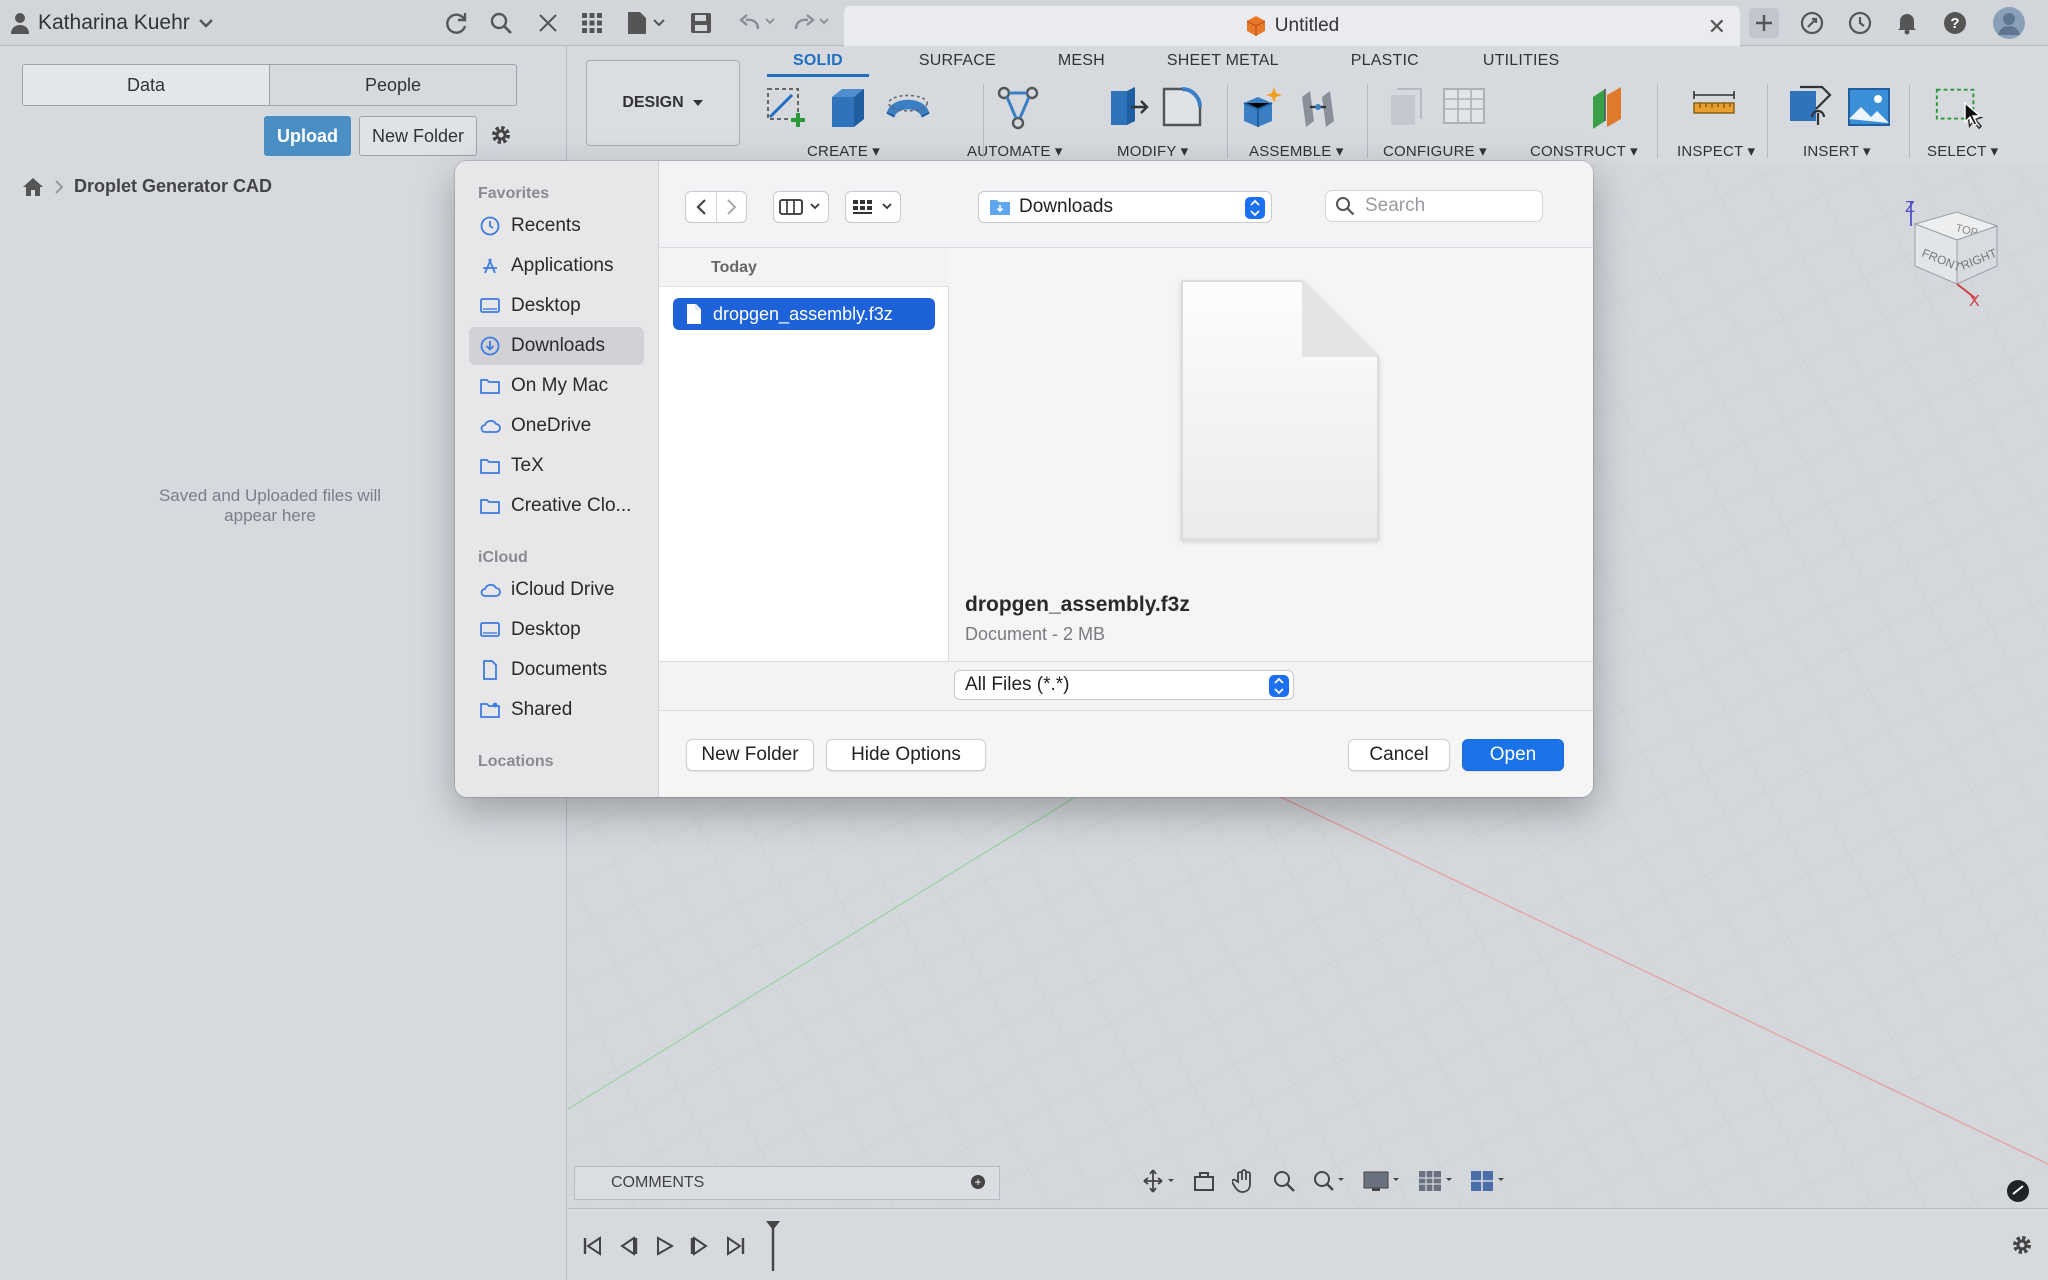 The height and width of the screenshot is (1280, 2048). Describe the element at coordinates (1869, 107) in the screenshot. I see `insert-image-icon` at that location.